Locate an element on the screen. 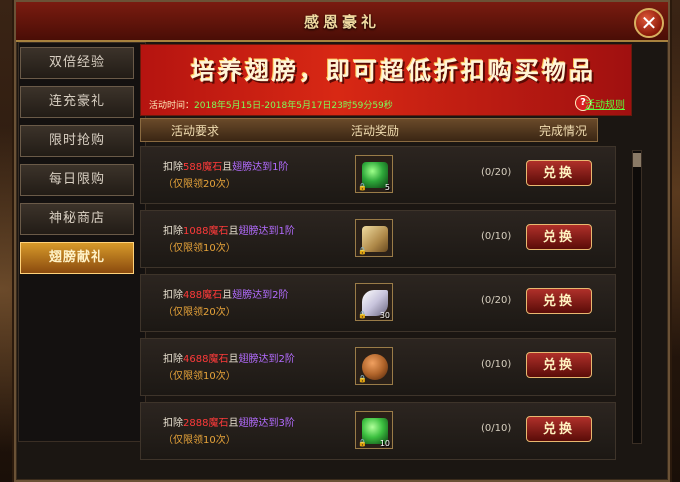 This screenshot has height=482, width=680. reward-row: 扣除1088魔石且翅膀达到1阶 （仅限领10次） 🔒 (0/10) 兑换 is located at coordinates (378, 239).